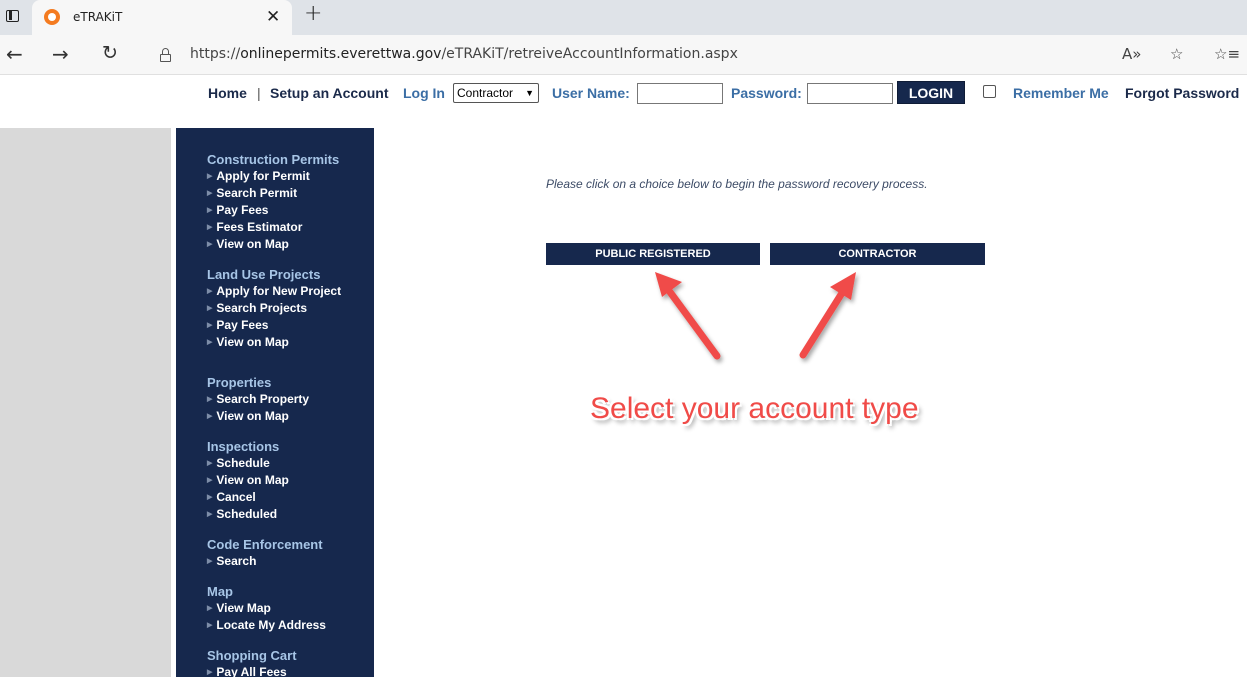 This screenshot has height=677, width=1247. I want to click on username-input, so click(680, 93).